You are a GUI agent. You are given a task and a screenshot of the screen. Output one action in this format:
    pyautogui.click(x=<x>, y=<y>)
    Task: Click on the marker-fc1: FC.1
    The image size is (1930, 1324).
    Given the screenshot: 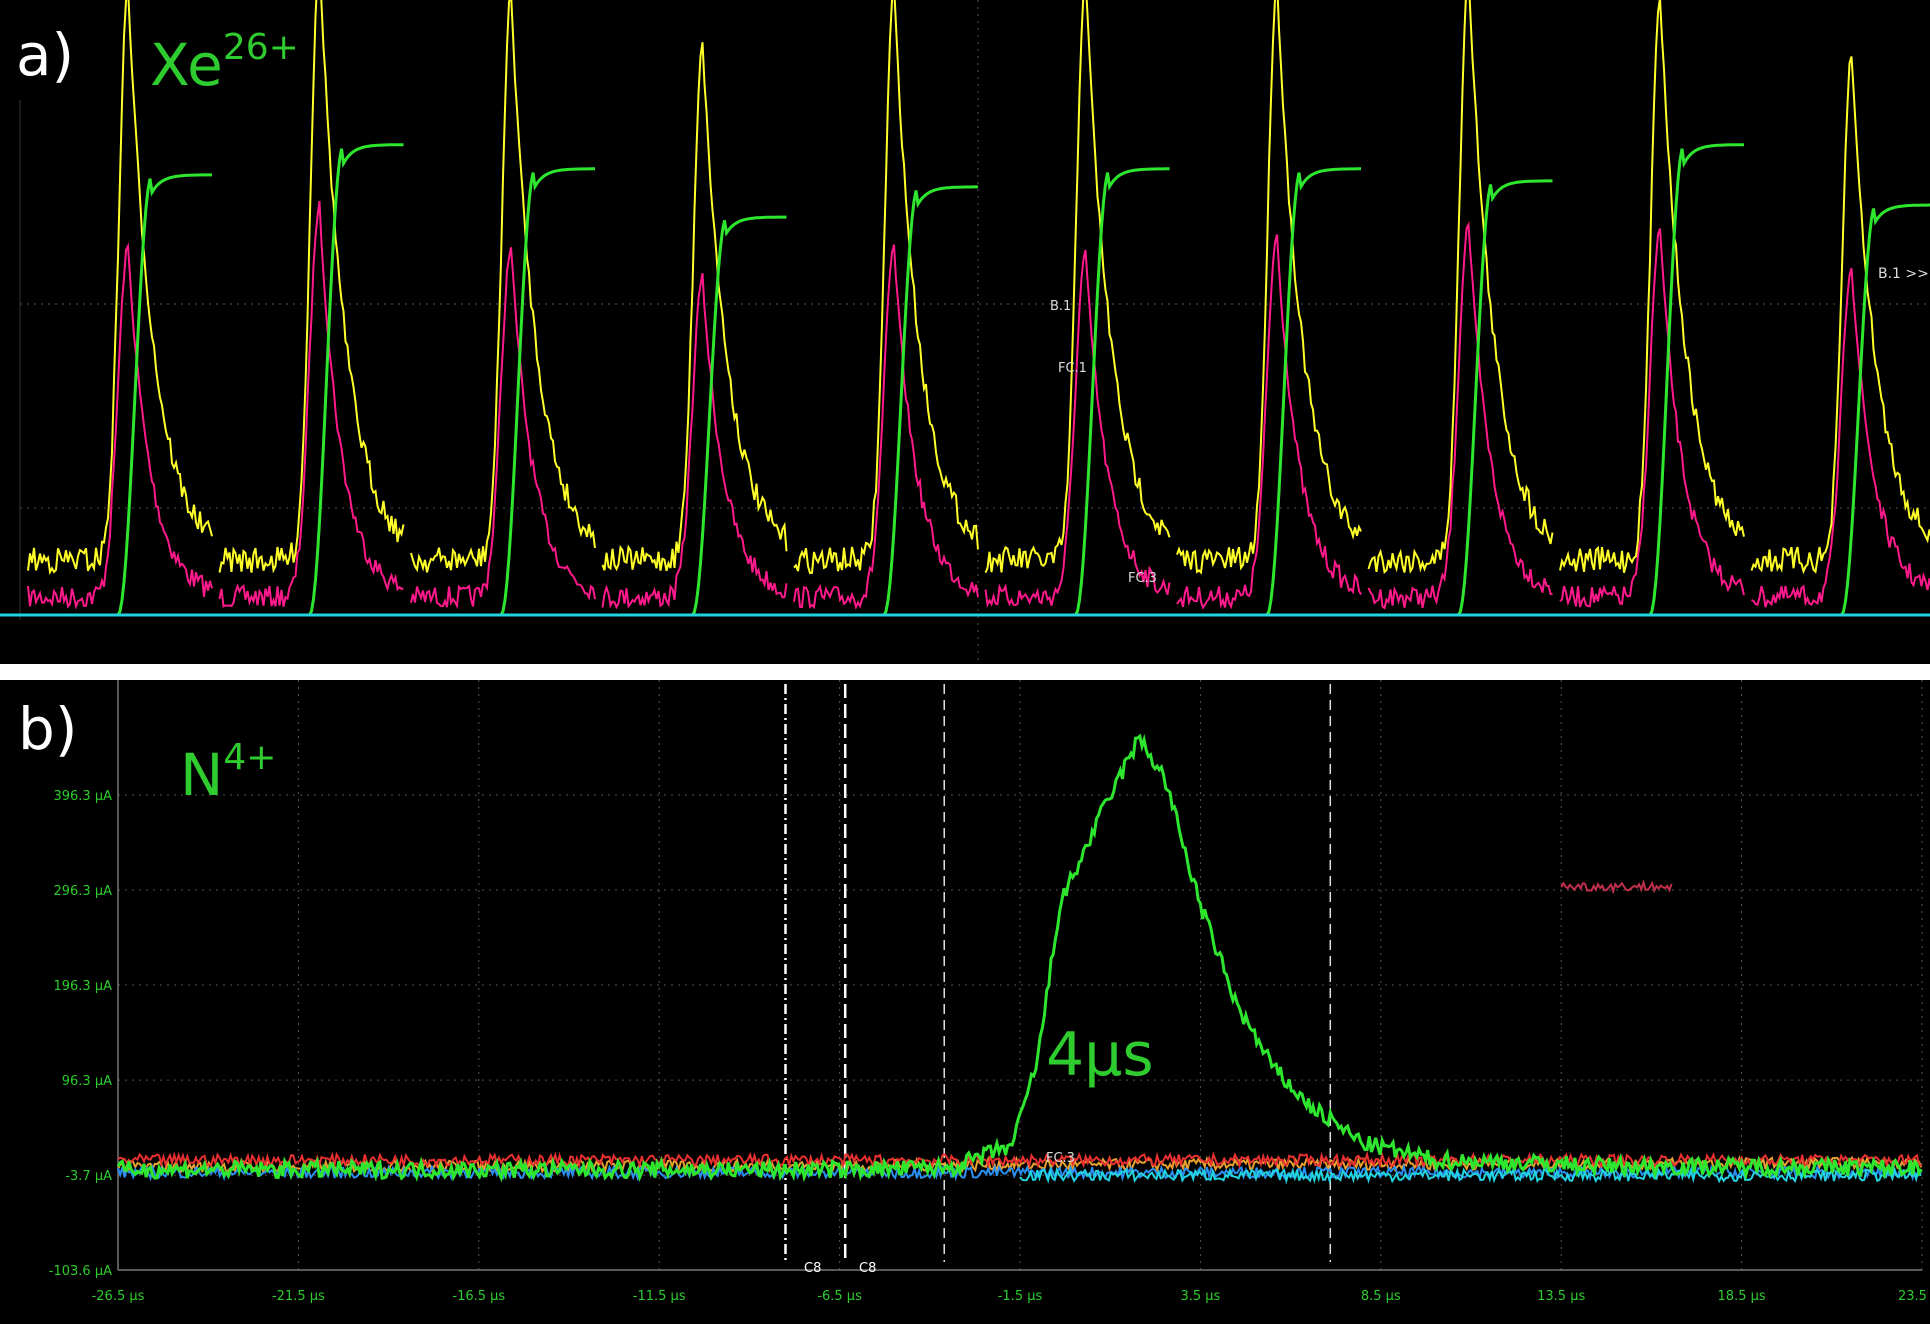 What is the action you would take?
    pyautogui.click(x=1072, y=368)
    